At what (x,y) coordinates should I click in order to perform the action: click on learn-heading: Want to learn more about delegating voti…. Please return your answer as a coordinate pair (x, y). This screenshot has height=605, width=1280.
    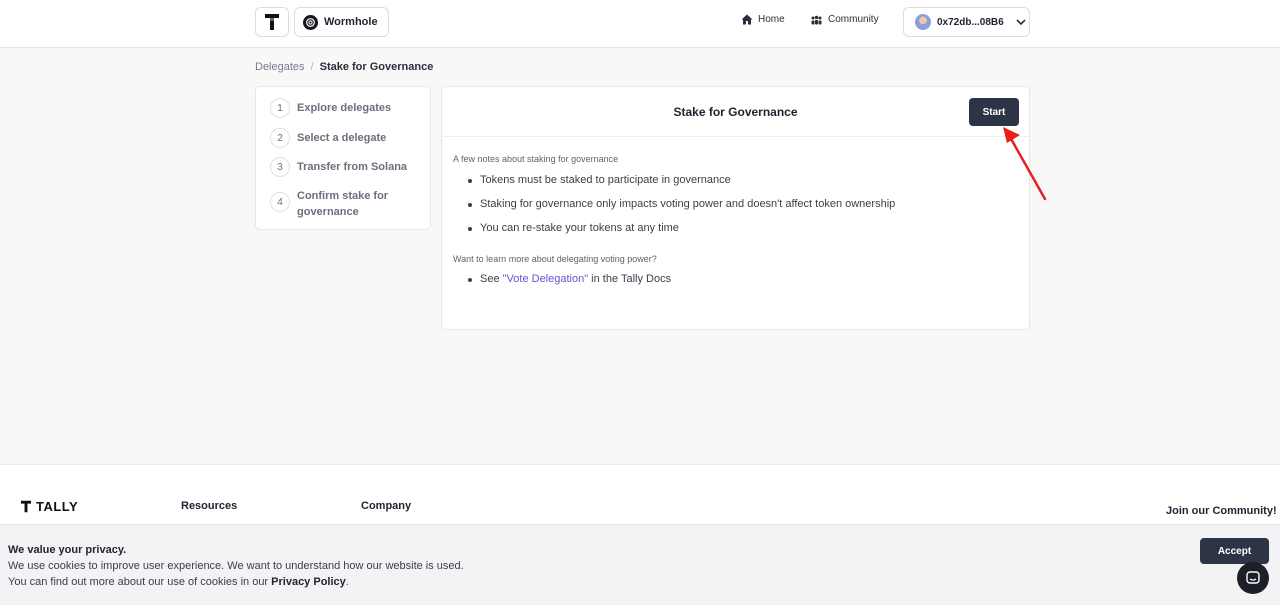
    Looking at the image, I should click on (555, 259).